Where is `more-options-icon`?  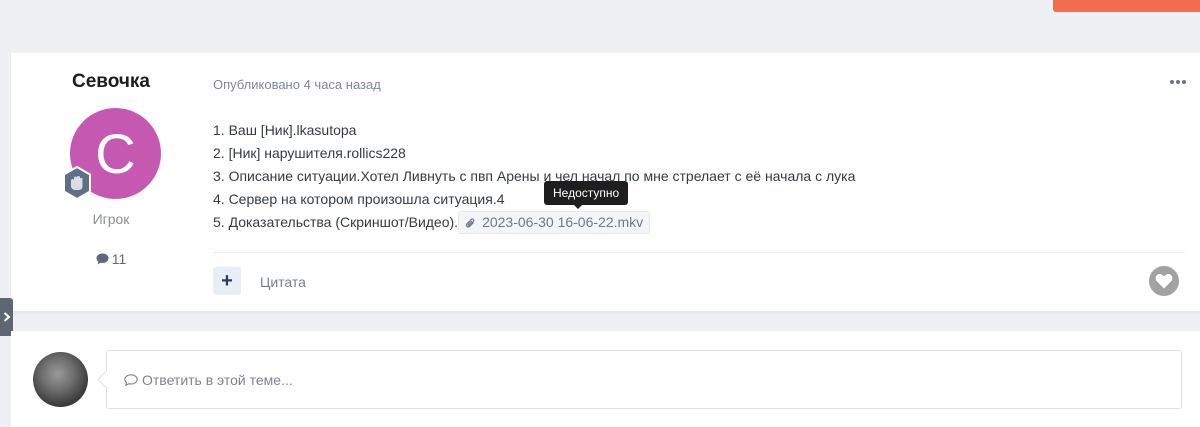
more-options-icon is located at coordinates (1179, 84).